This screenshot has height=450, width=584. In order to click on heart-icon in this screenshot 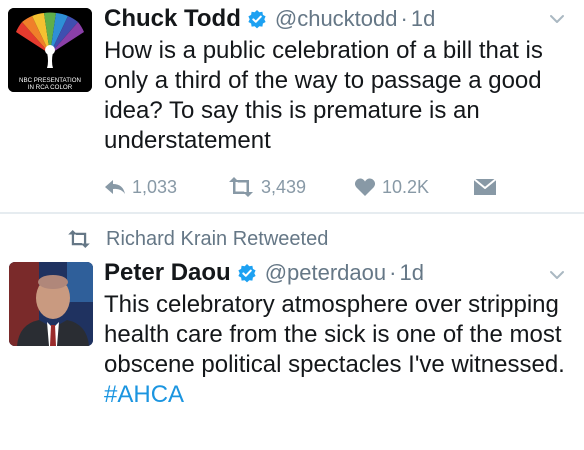, I will do `click(365, 187)`.